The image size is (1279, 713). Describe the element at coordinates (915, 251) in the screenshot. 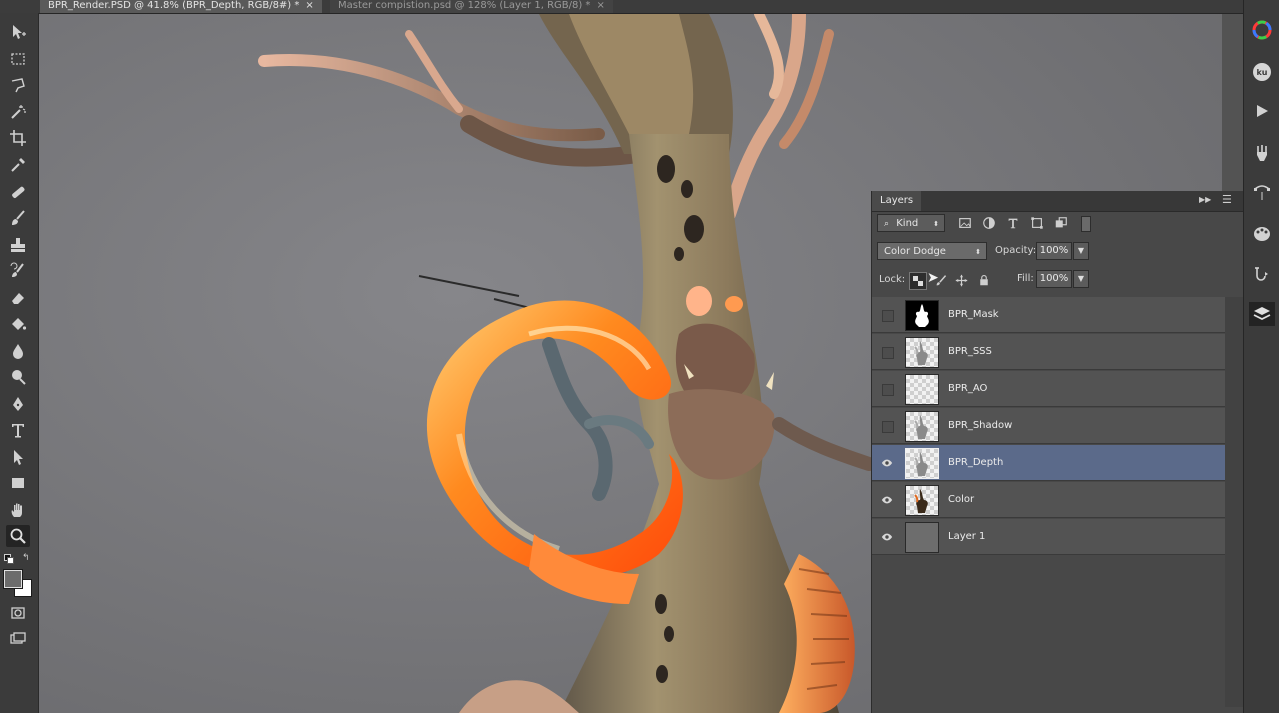

I see `blend-mode-value: Color Dodge` at that location.